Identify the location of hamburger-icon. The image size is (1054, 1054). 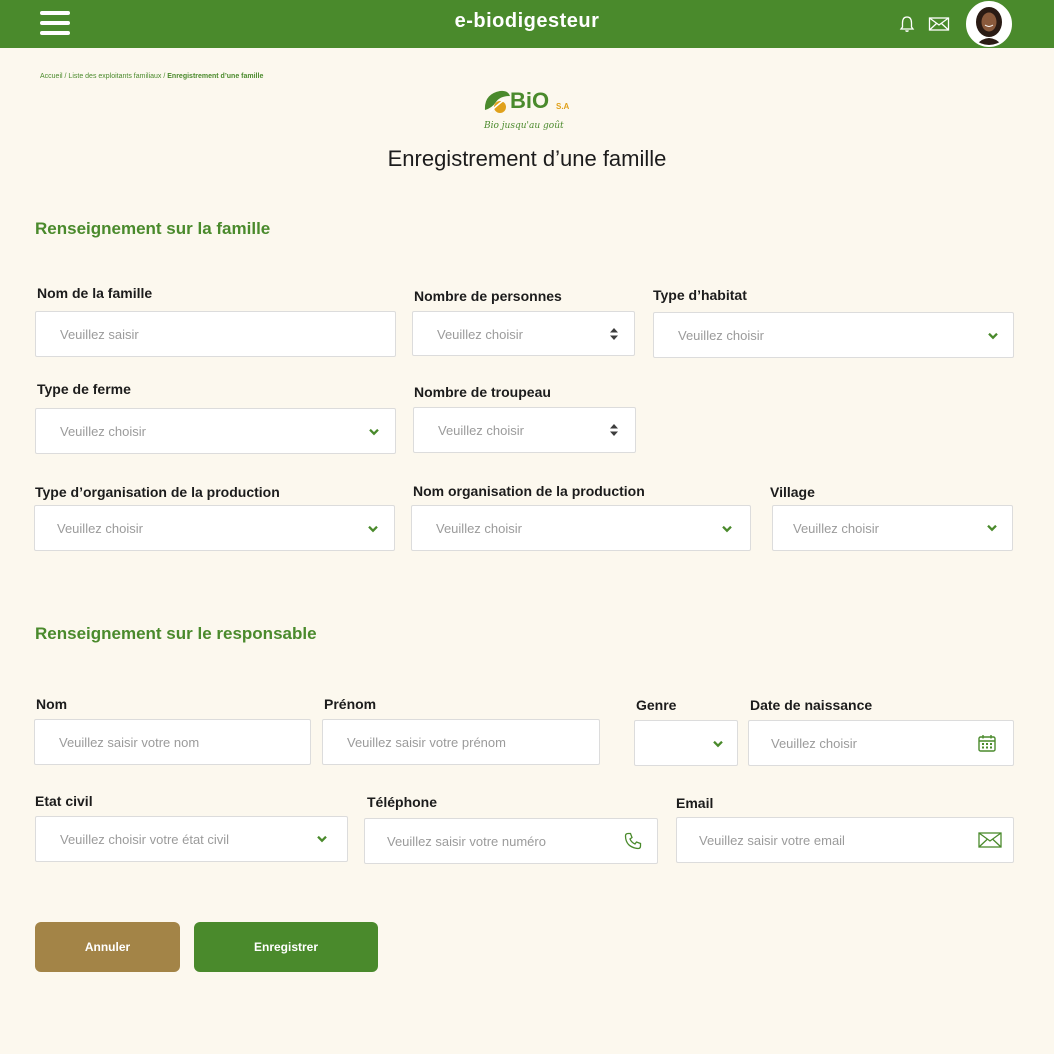
(55, 23).